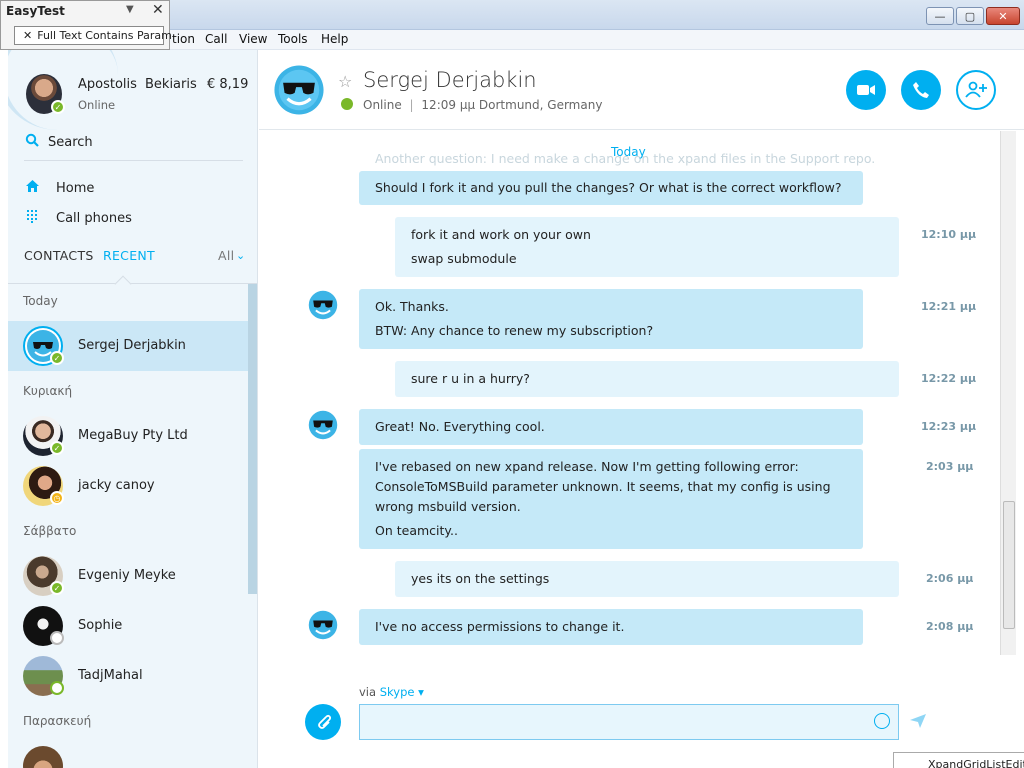 The image size is (1024, 768). What do you see at coordinates (866, 90) in the screenshot?
I see `video-call-button` at bounding box center [866, 90].